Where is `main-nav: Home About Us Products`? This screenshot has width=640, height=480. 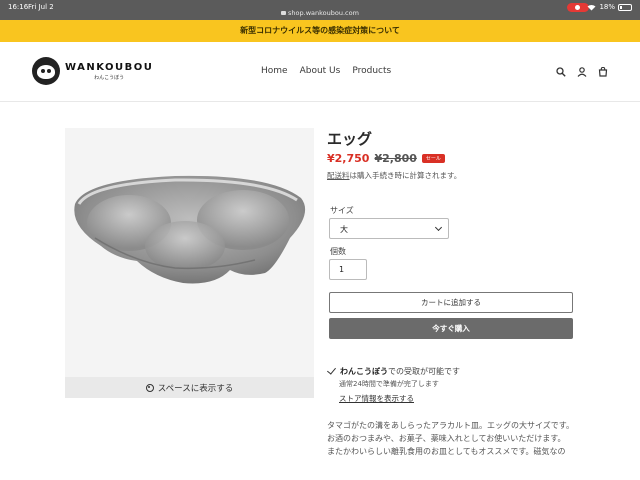
main-nav: Home About Us Products is located at coordinates (326, 71).